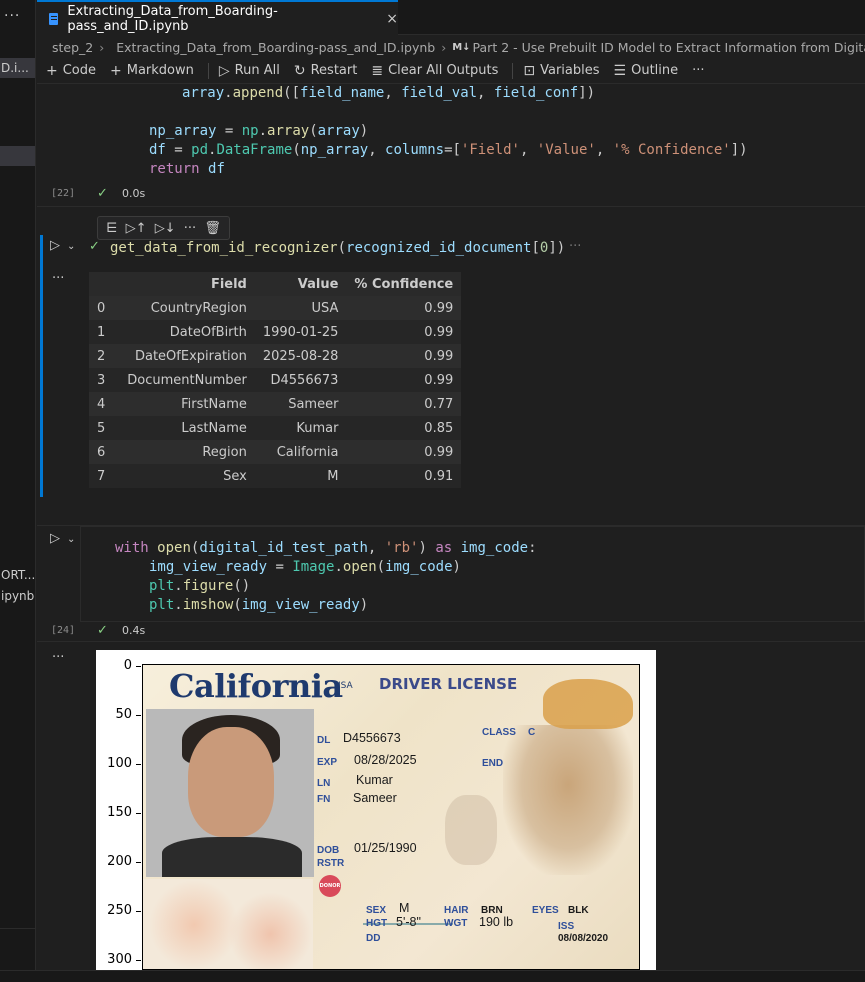 This screenshot has width=865, height=982. What do you see at coordinates (111, 228) in the screenshot?
I see `run-by-line-icon: ⋿` at bounding box center [111, 228].